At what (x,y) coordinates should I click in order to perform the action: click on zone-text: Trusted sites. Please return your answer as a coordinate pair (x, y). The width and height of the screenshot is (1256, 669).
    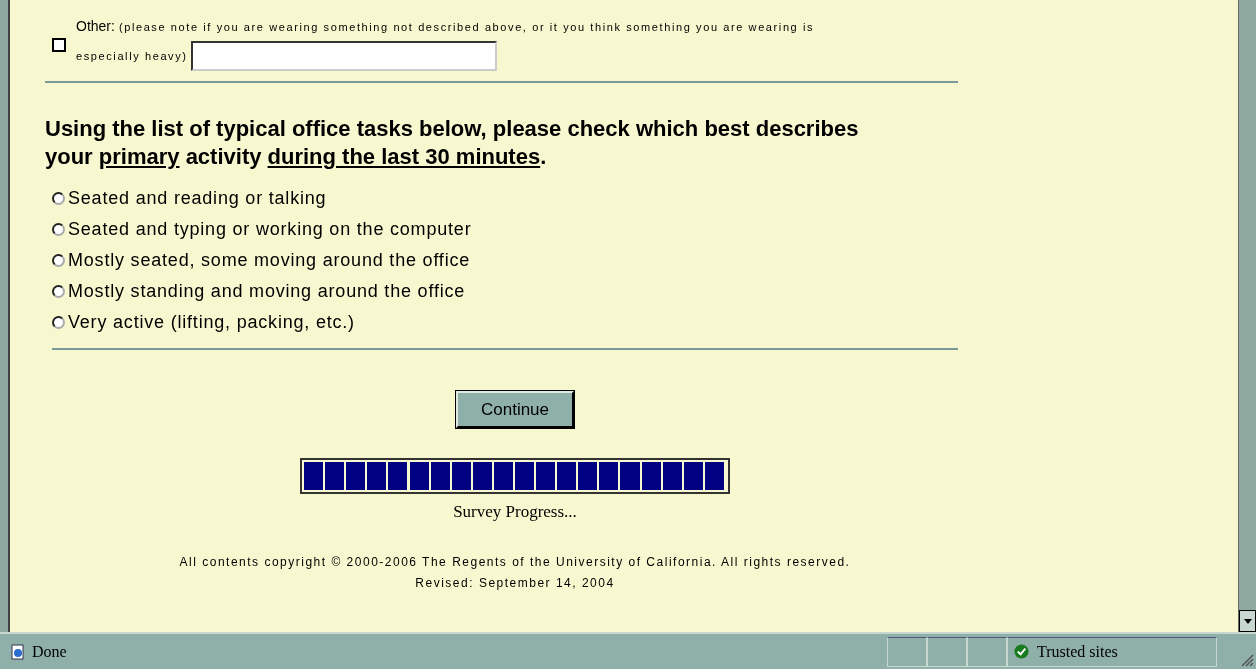
    Looking at the image, I should click on (1077, 651).